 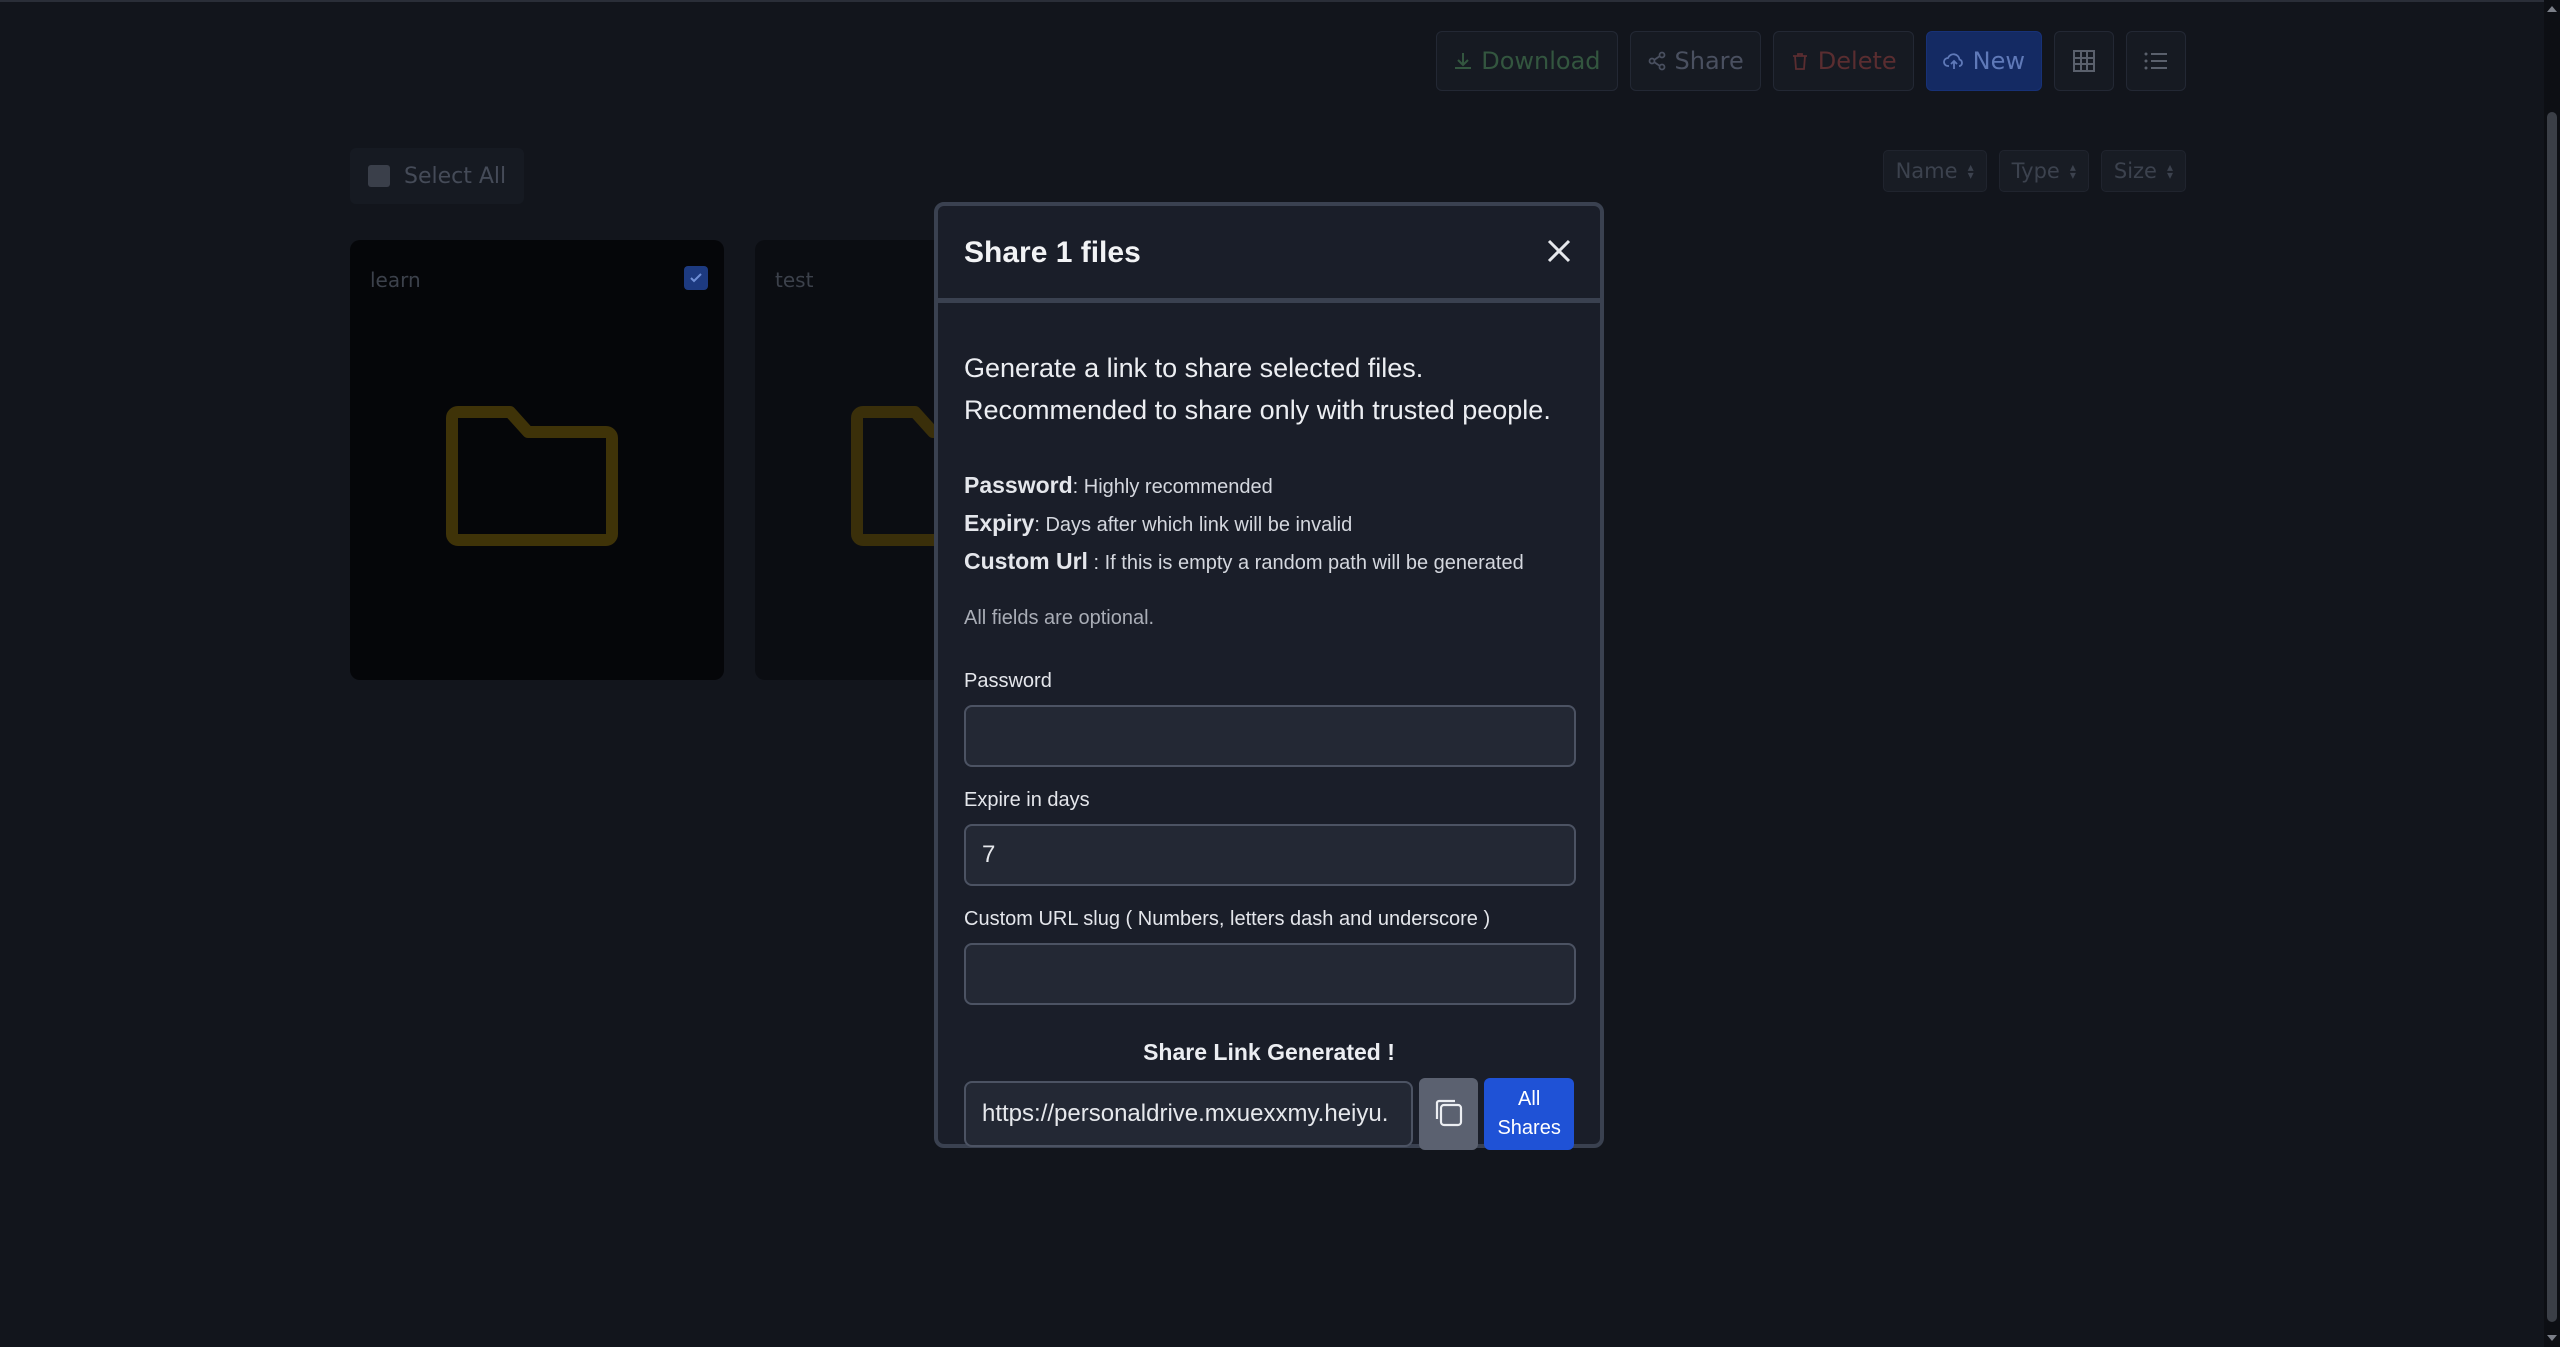 What do you see at coordinates (1269, 254) in the screenshot?
I see `modal-header: Share 1 files` at bounding box center [1269, 254].